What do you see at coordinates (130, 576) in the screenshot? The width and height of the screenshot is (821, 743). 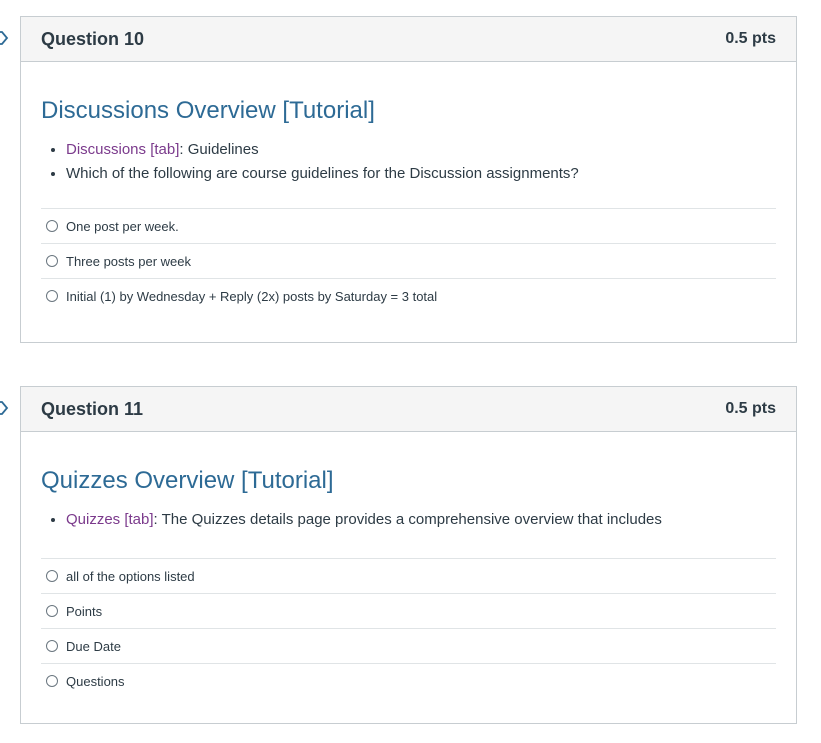 I see `answer-label: all of the options listed` at bounding box center [130, 576].